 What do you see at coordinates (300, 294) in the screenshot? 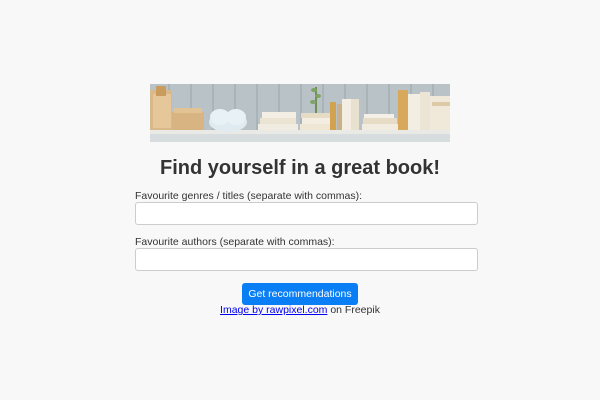
I see `get-recommendations-button: Get recommendations` at bounding box center [300, 294].